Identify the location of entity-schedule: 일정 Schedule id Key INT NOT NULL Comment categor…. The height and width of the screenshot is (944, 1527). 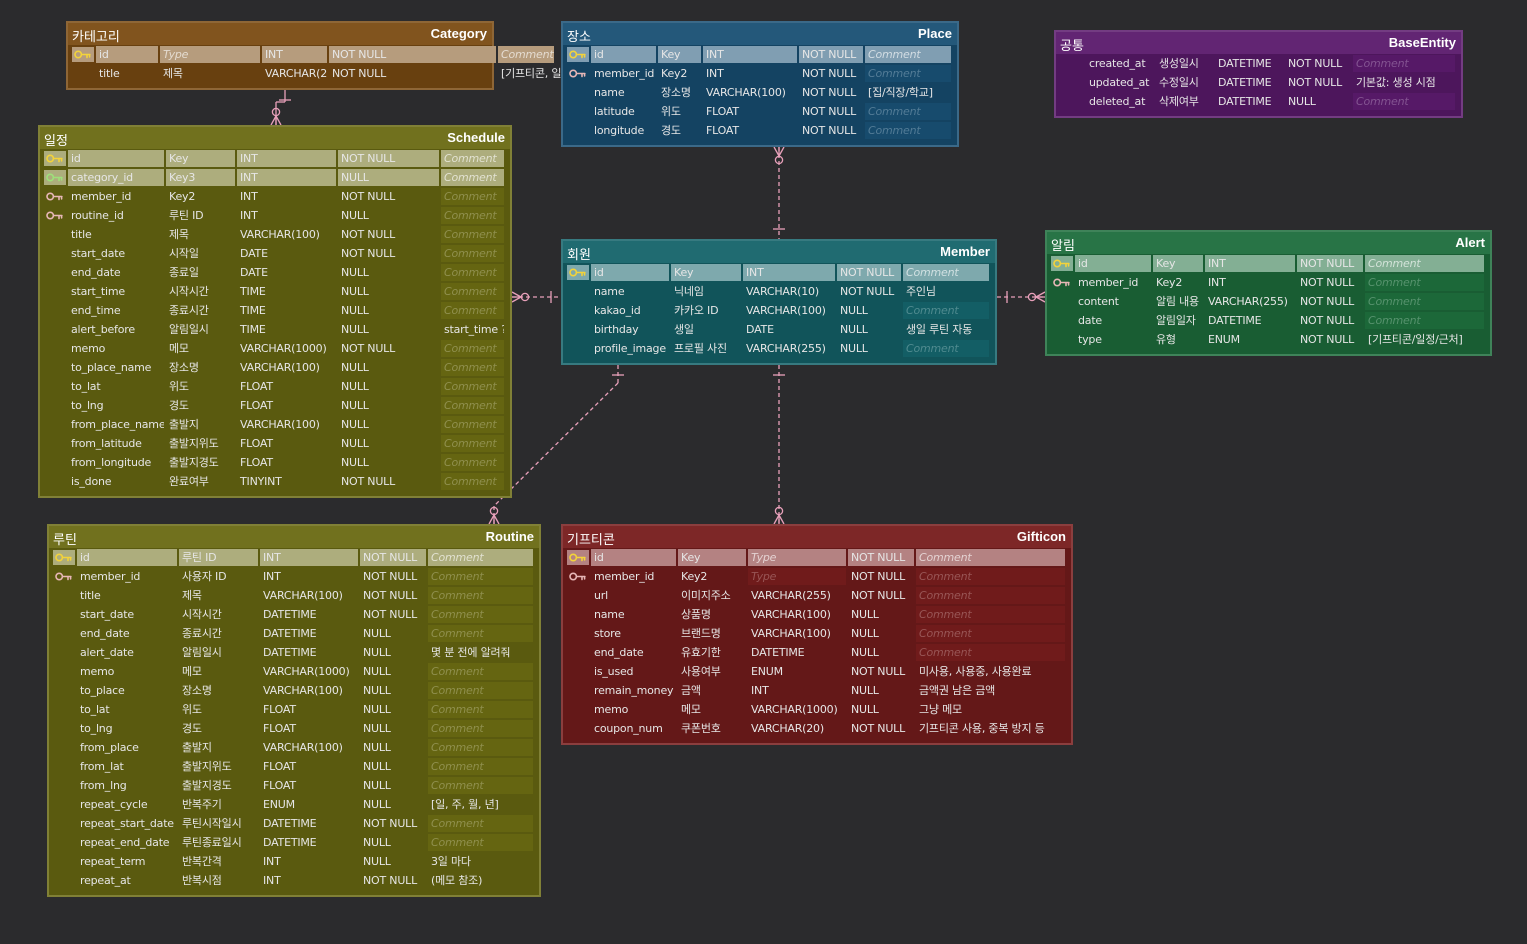
(275, 311).